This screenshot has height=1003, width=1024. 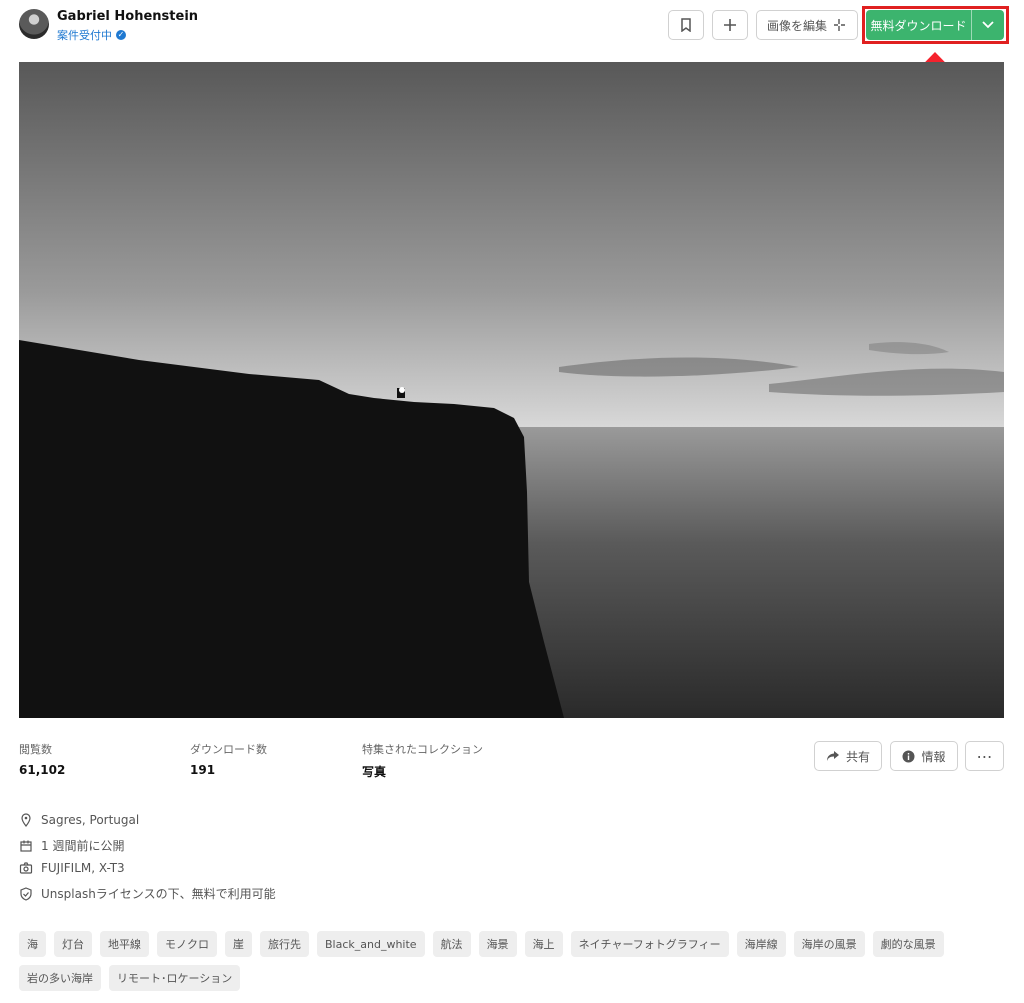 What do you see at coordinates (649, 944) in the screenshot?
I see `tag-item: ネイチャーフォトグラフィー` at bounding box center [649, 944].